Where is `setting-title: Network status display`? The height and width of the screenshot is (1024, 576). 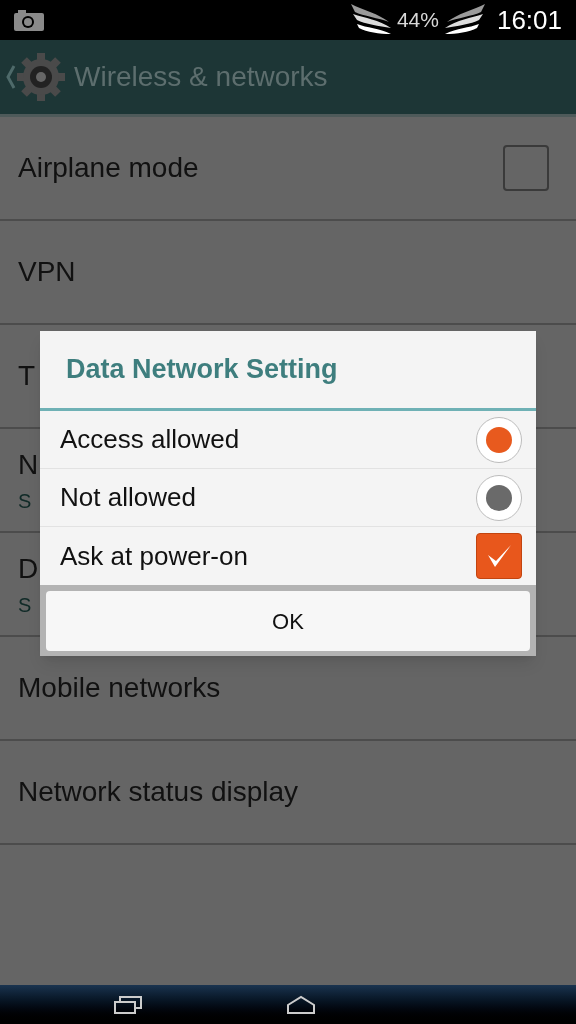 setting-title: Network status display is located at coordinates (158, 792).